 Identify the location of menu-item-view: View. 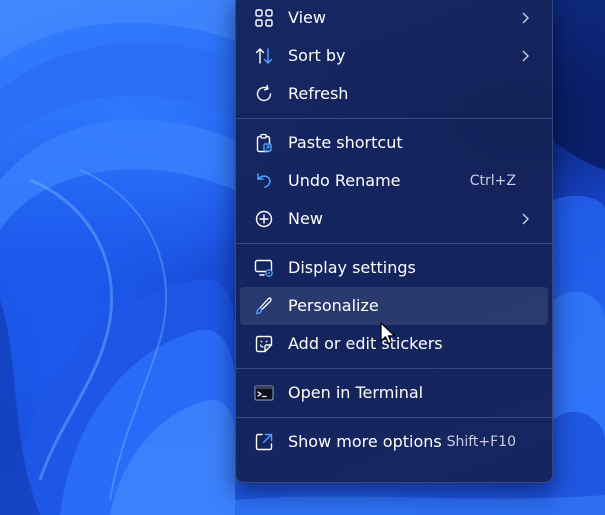
(394, 18).